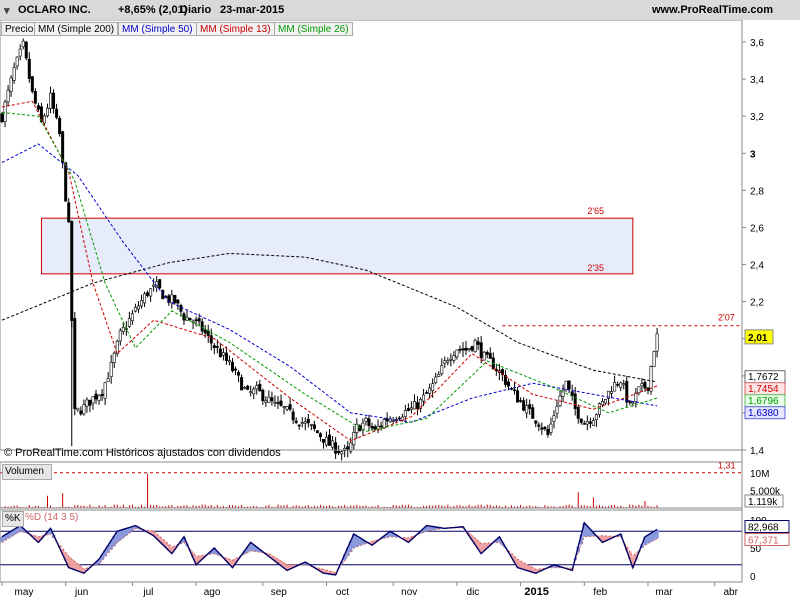 This screenshot has height=600, width=800. What do you see at coordinates (600, 592) in the screenshot?
I see `x-axis-label: feb` at bounding box center [600, 592].